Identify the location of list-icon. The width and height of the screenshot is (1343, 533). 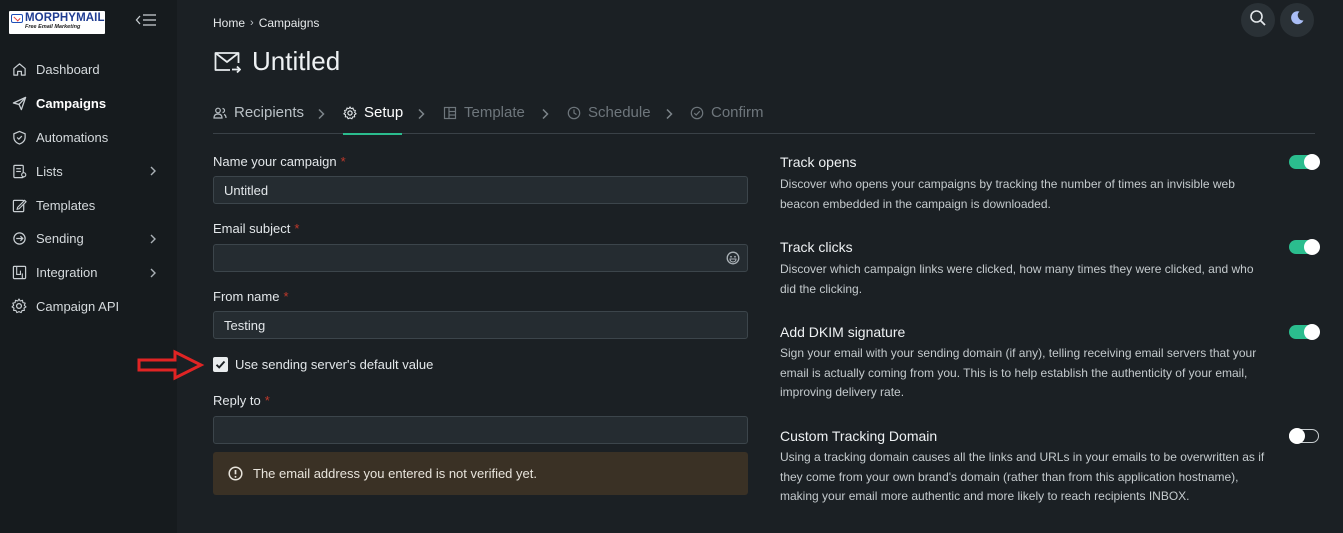
(19, 171).